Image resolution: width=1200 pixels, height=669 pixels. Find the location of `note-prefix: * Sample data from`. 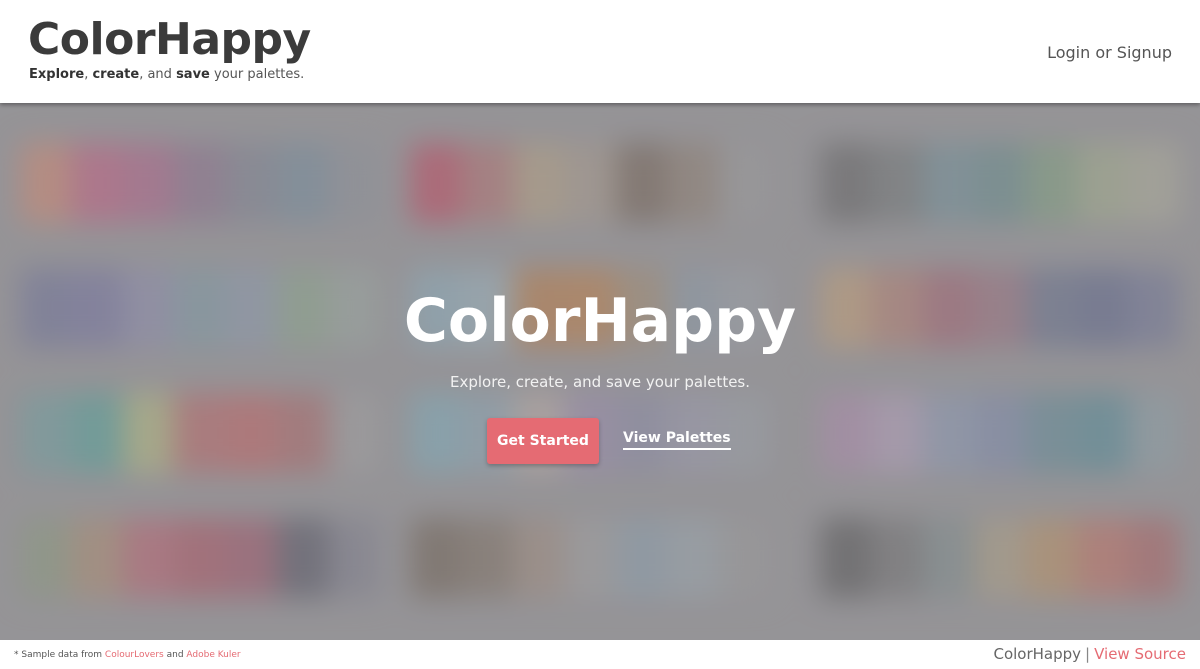

note-prefix: * Sample data from is located at coordinates (59, 655).